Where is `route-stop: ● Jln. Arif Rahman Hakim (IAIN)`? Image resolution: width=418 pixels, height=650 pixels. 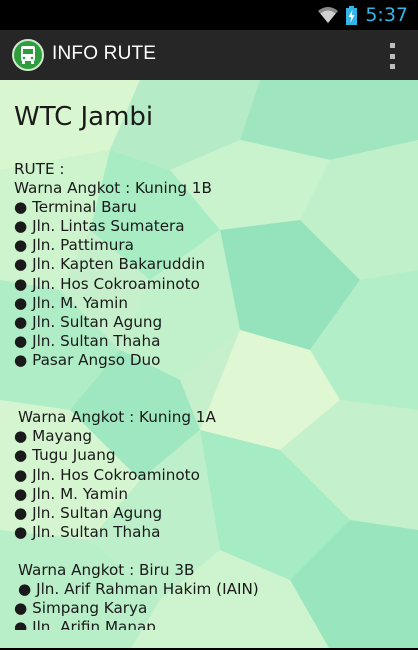
route-stop: ● Jln. Arif Rahman Hakim (IAIN) is located at coordinates (138, 589).